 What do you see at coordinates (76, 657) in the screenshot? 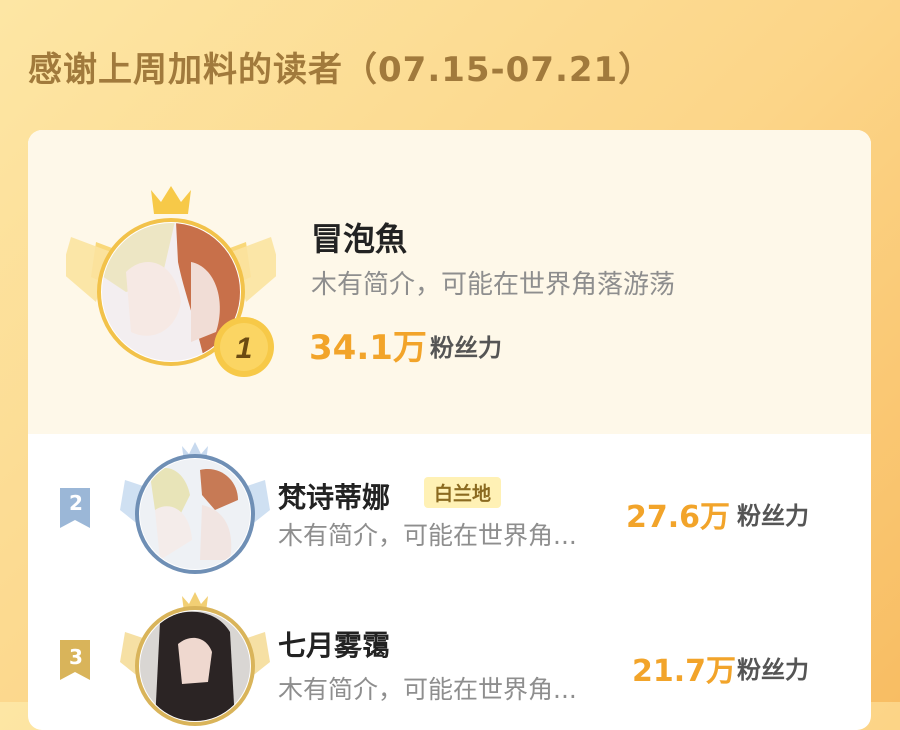
I see `rank-number: 3` at bounding box center [76, 657].